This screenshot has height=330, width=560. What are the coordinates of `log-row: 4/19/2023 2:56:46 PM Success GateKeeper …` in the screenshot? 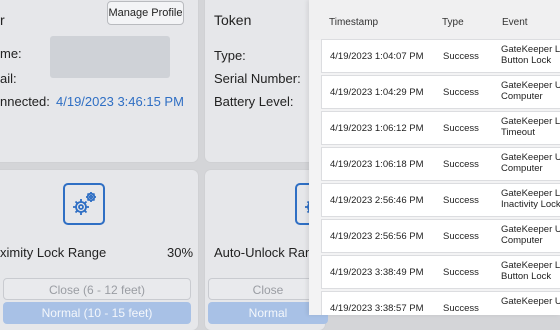 It's located at (440, 200).